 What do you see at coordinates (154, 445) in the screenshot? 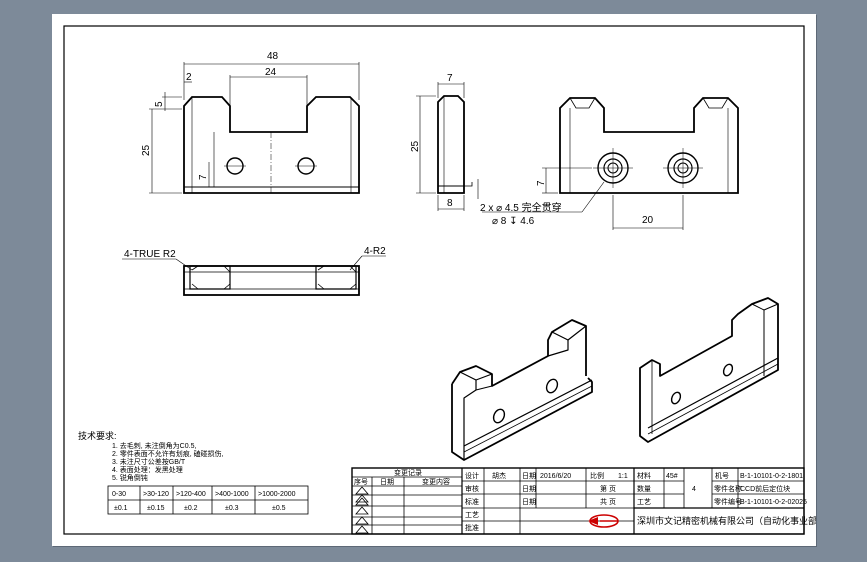
I see `note-line-1: 1. 去毛刺, 未注倒角为C0.5,` at bounding box center [154, 445].